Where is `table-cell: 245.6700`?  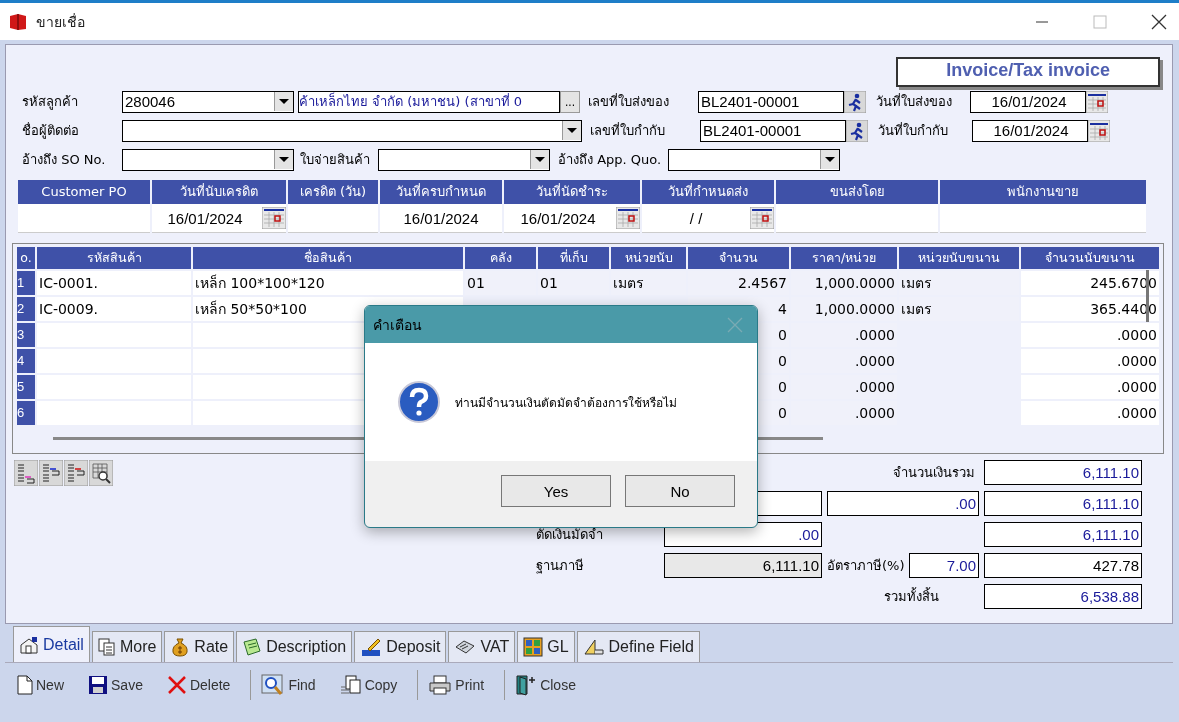 table-cell: 245.6700 is located at coordinates (1090, 283).